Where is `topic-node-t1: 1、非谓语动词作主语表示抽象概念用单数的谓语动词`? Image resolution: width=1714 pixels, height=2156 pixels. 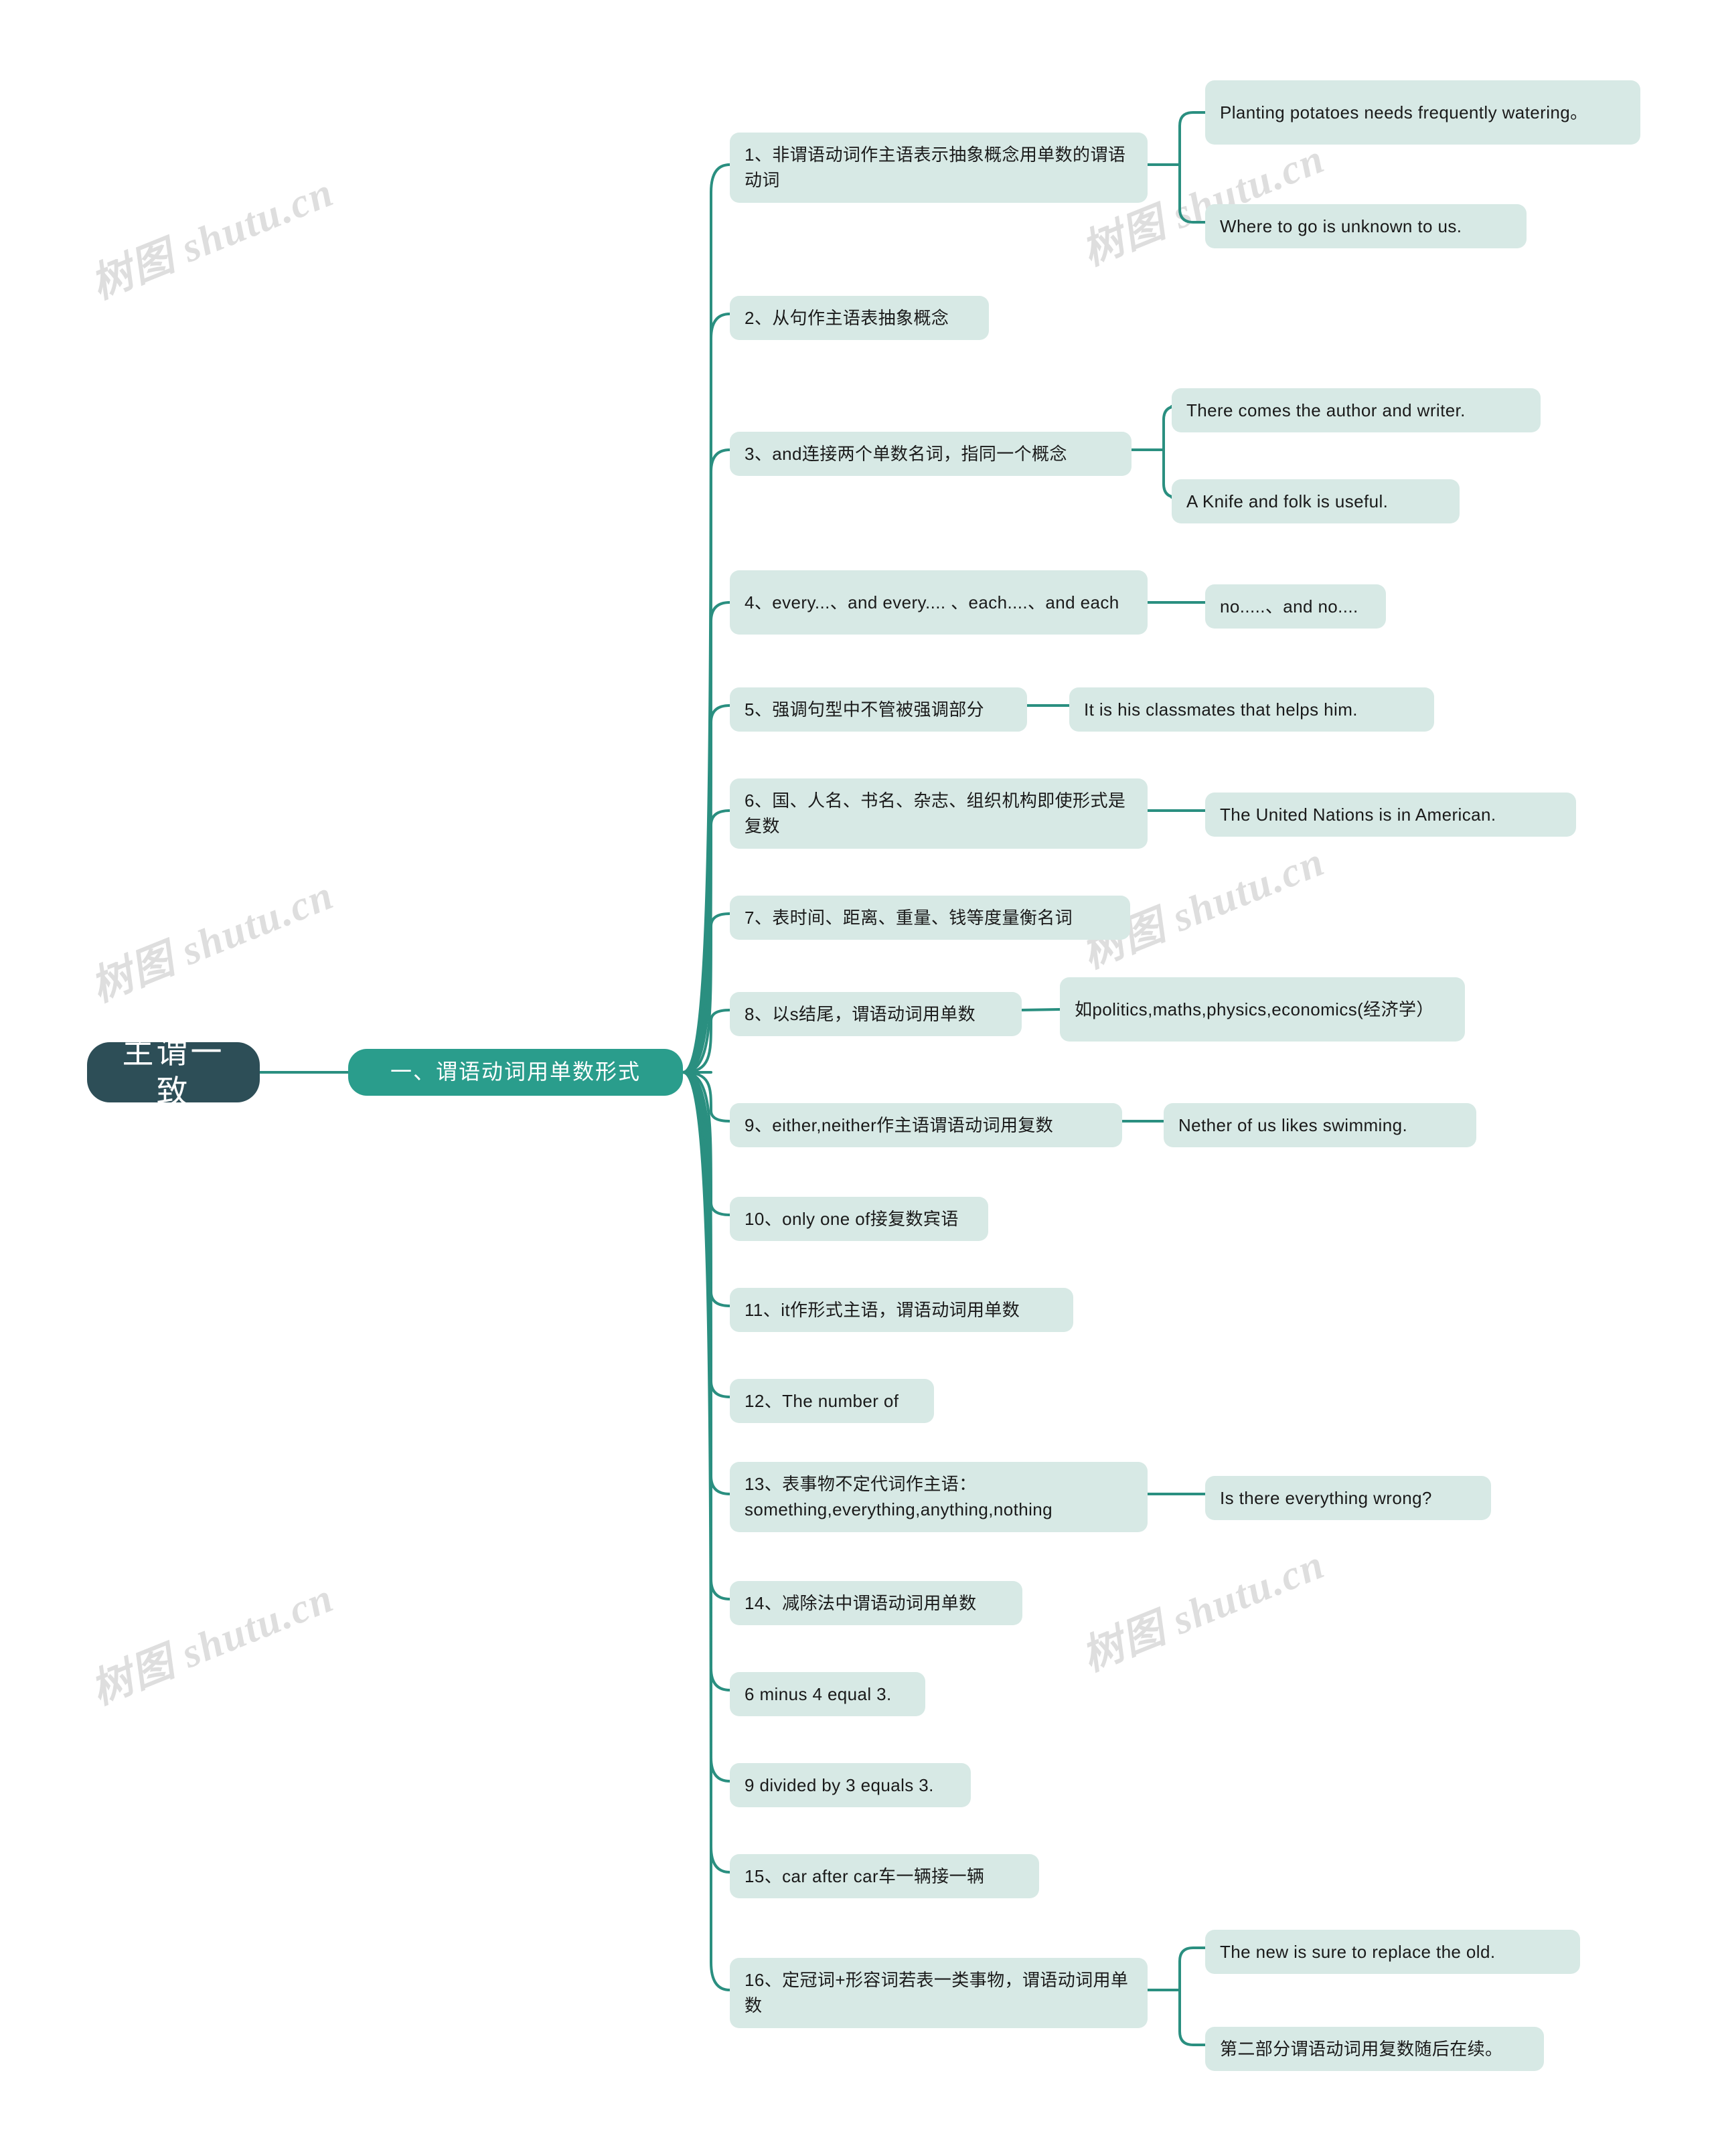
topic-node-t1: 1、非谓语动词作主语表示抽象概念用单数的谓语动词 is located at coordinates (939, 168).